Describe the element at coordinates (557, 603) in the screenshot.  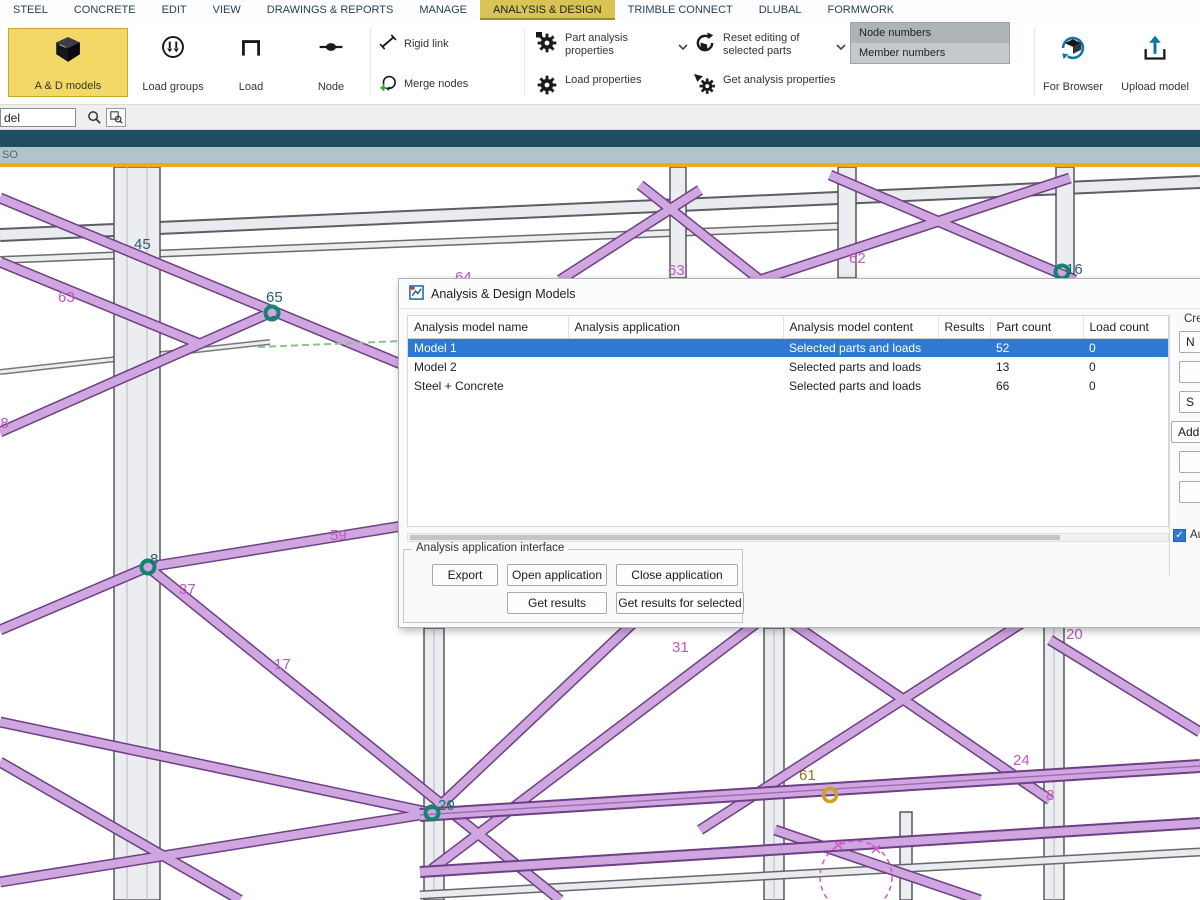
I see `get-results-button: Get results` at that location.